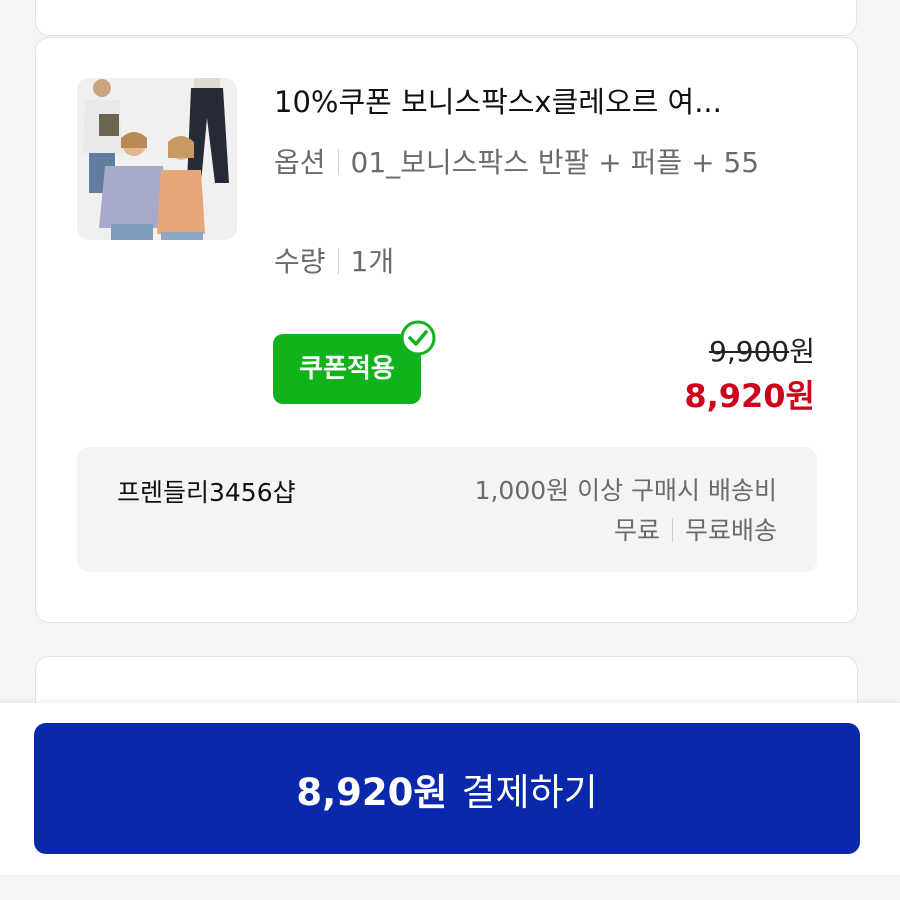 The width and height of the screenshot is (900, 900). Describe the element at coordinates (529, 792) in the screenshot. I see `checkout-label: 결제하기` at that location.